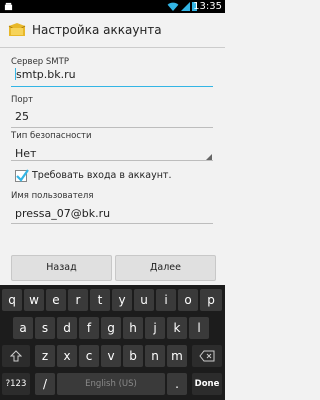 This screenshot has height=400, width=320. What do you see at coordinates (185, 6) in the screenshot?
I see `signal-icon` at bounding box center [185, 6].